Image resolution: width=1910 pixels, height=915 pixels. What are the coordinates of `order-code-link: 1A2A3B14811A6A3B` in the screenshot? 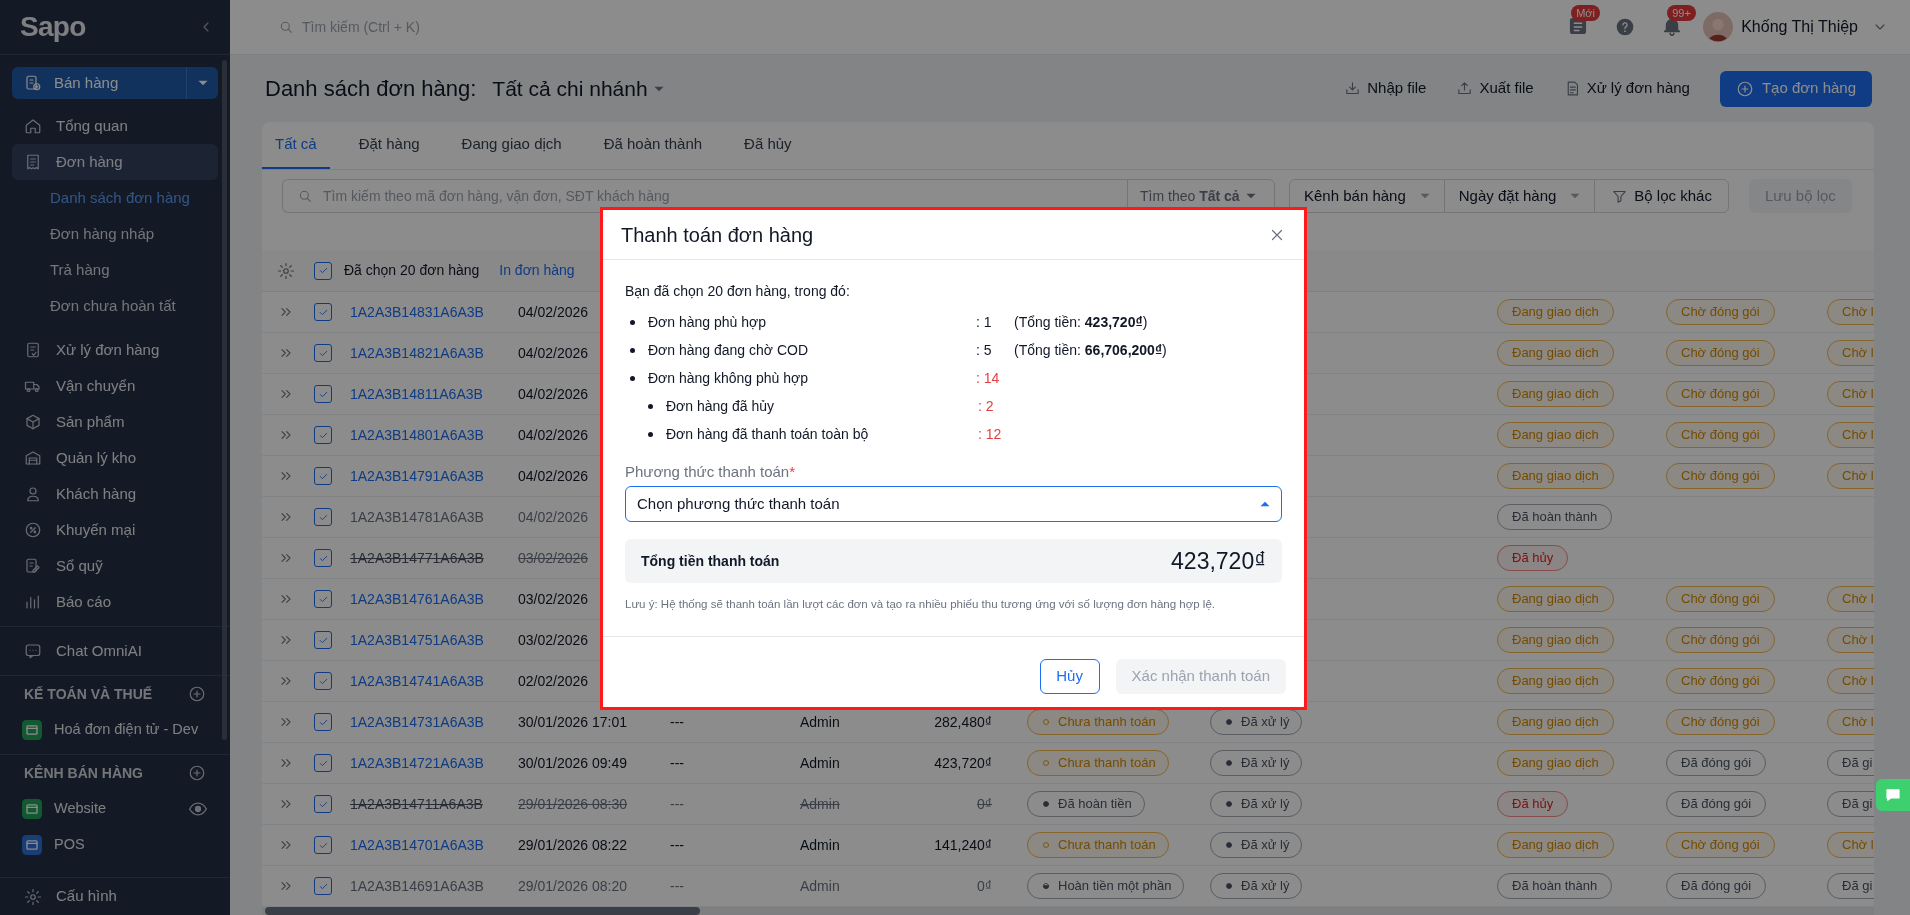 It's located at (416, 393).